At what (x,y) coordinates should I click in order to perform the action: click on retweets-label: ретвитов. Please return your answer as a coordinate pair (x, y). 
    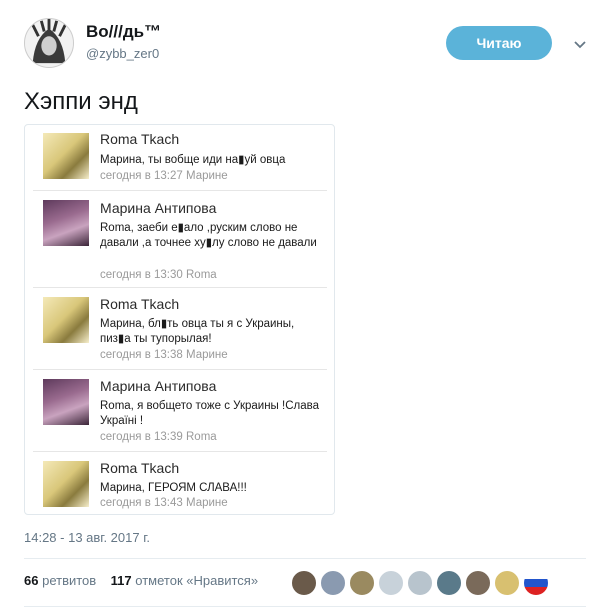
    Looking at the image, I should click on (69, 580).